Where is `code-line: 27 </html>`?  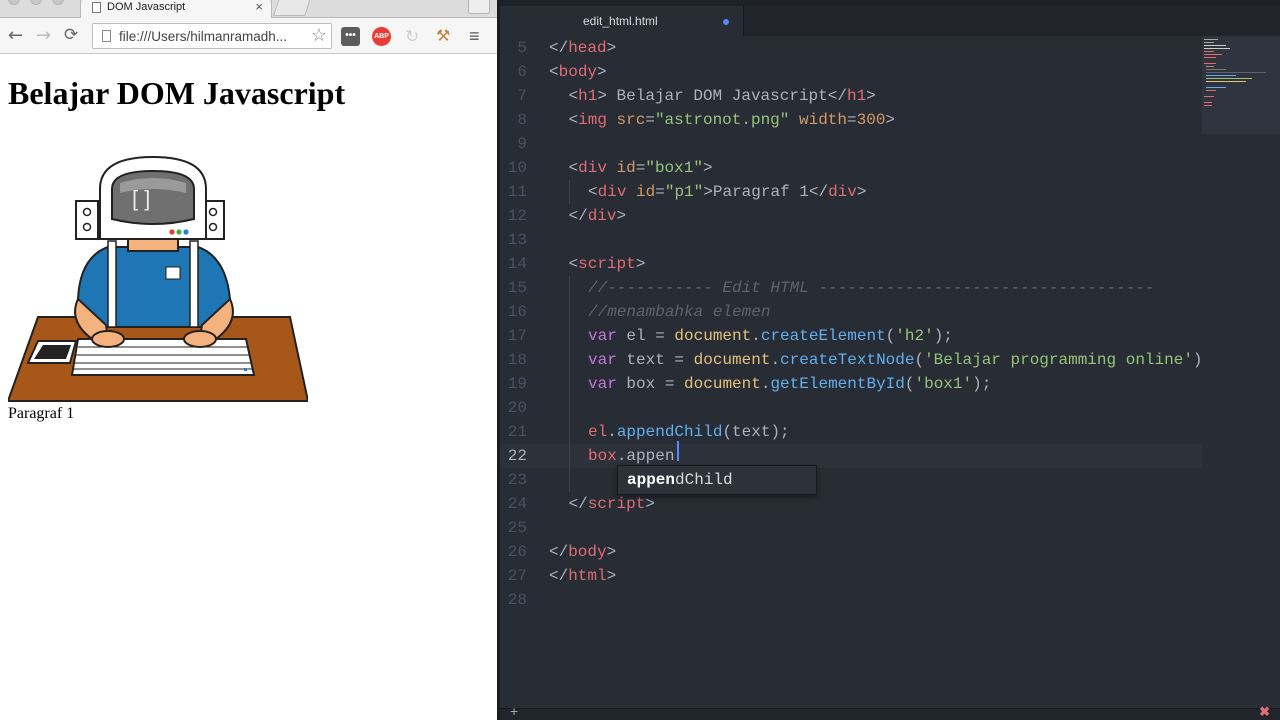
code-line: 27 </html> is located at coordinates (851, 576).